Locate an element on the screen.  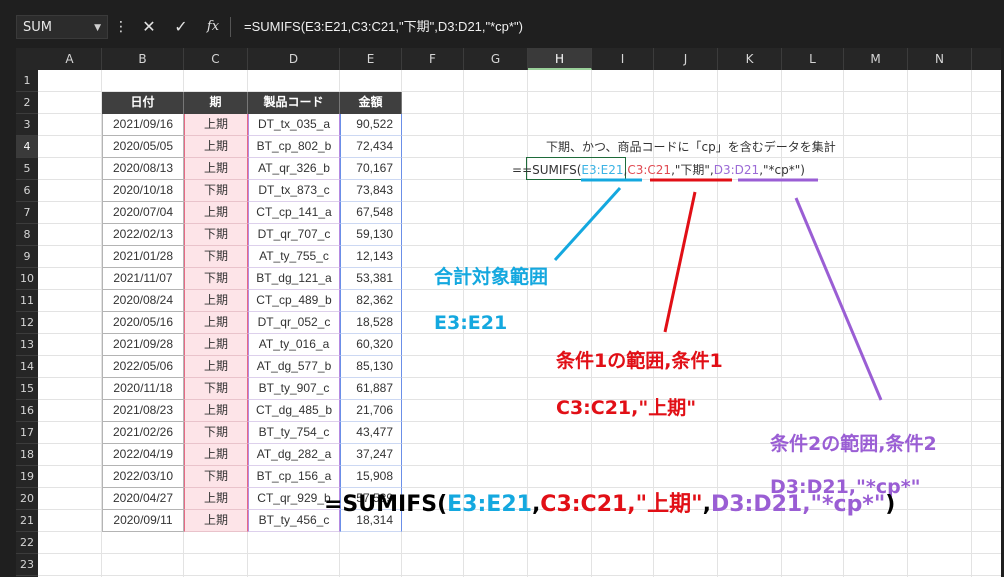
table-cell-product-code: BT_dg_121_a is located at coordinates (294, 279).